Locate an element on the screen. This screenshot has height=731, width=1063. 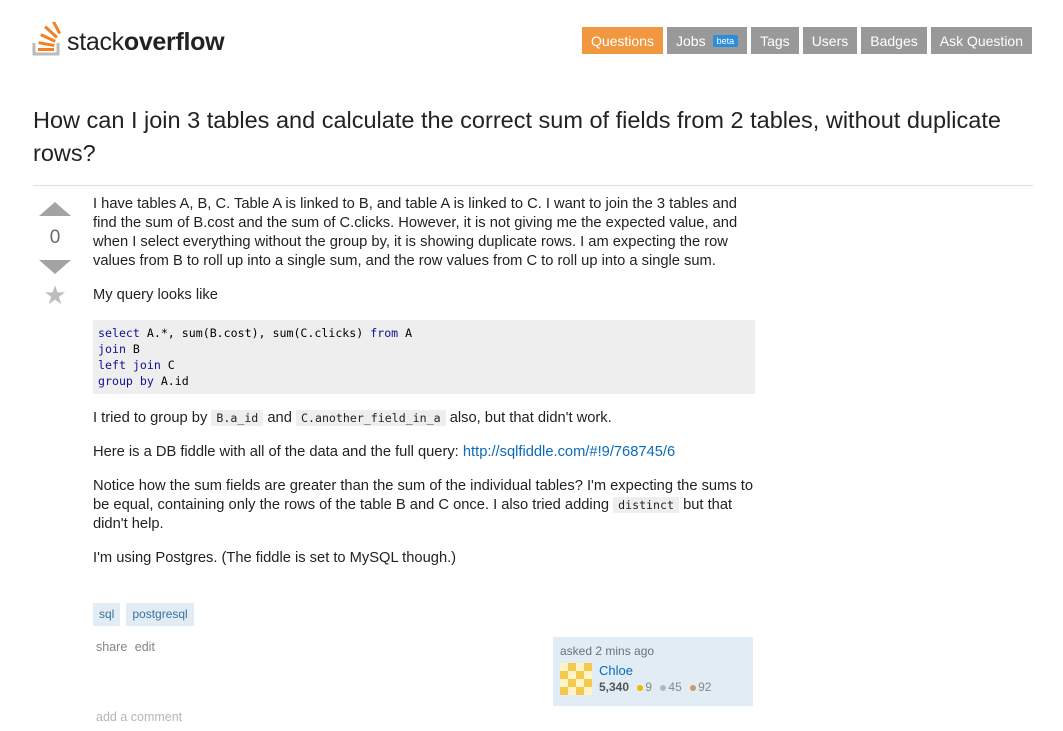
nav-jobs-label: Jobs is located at coordinates (691, 40).